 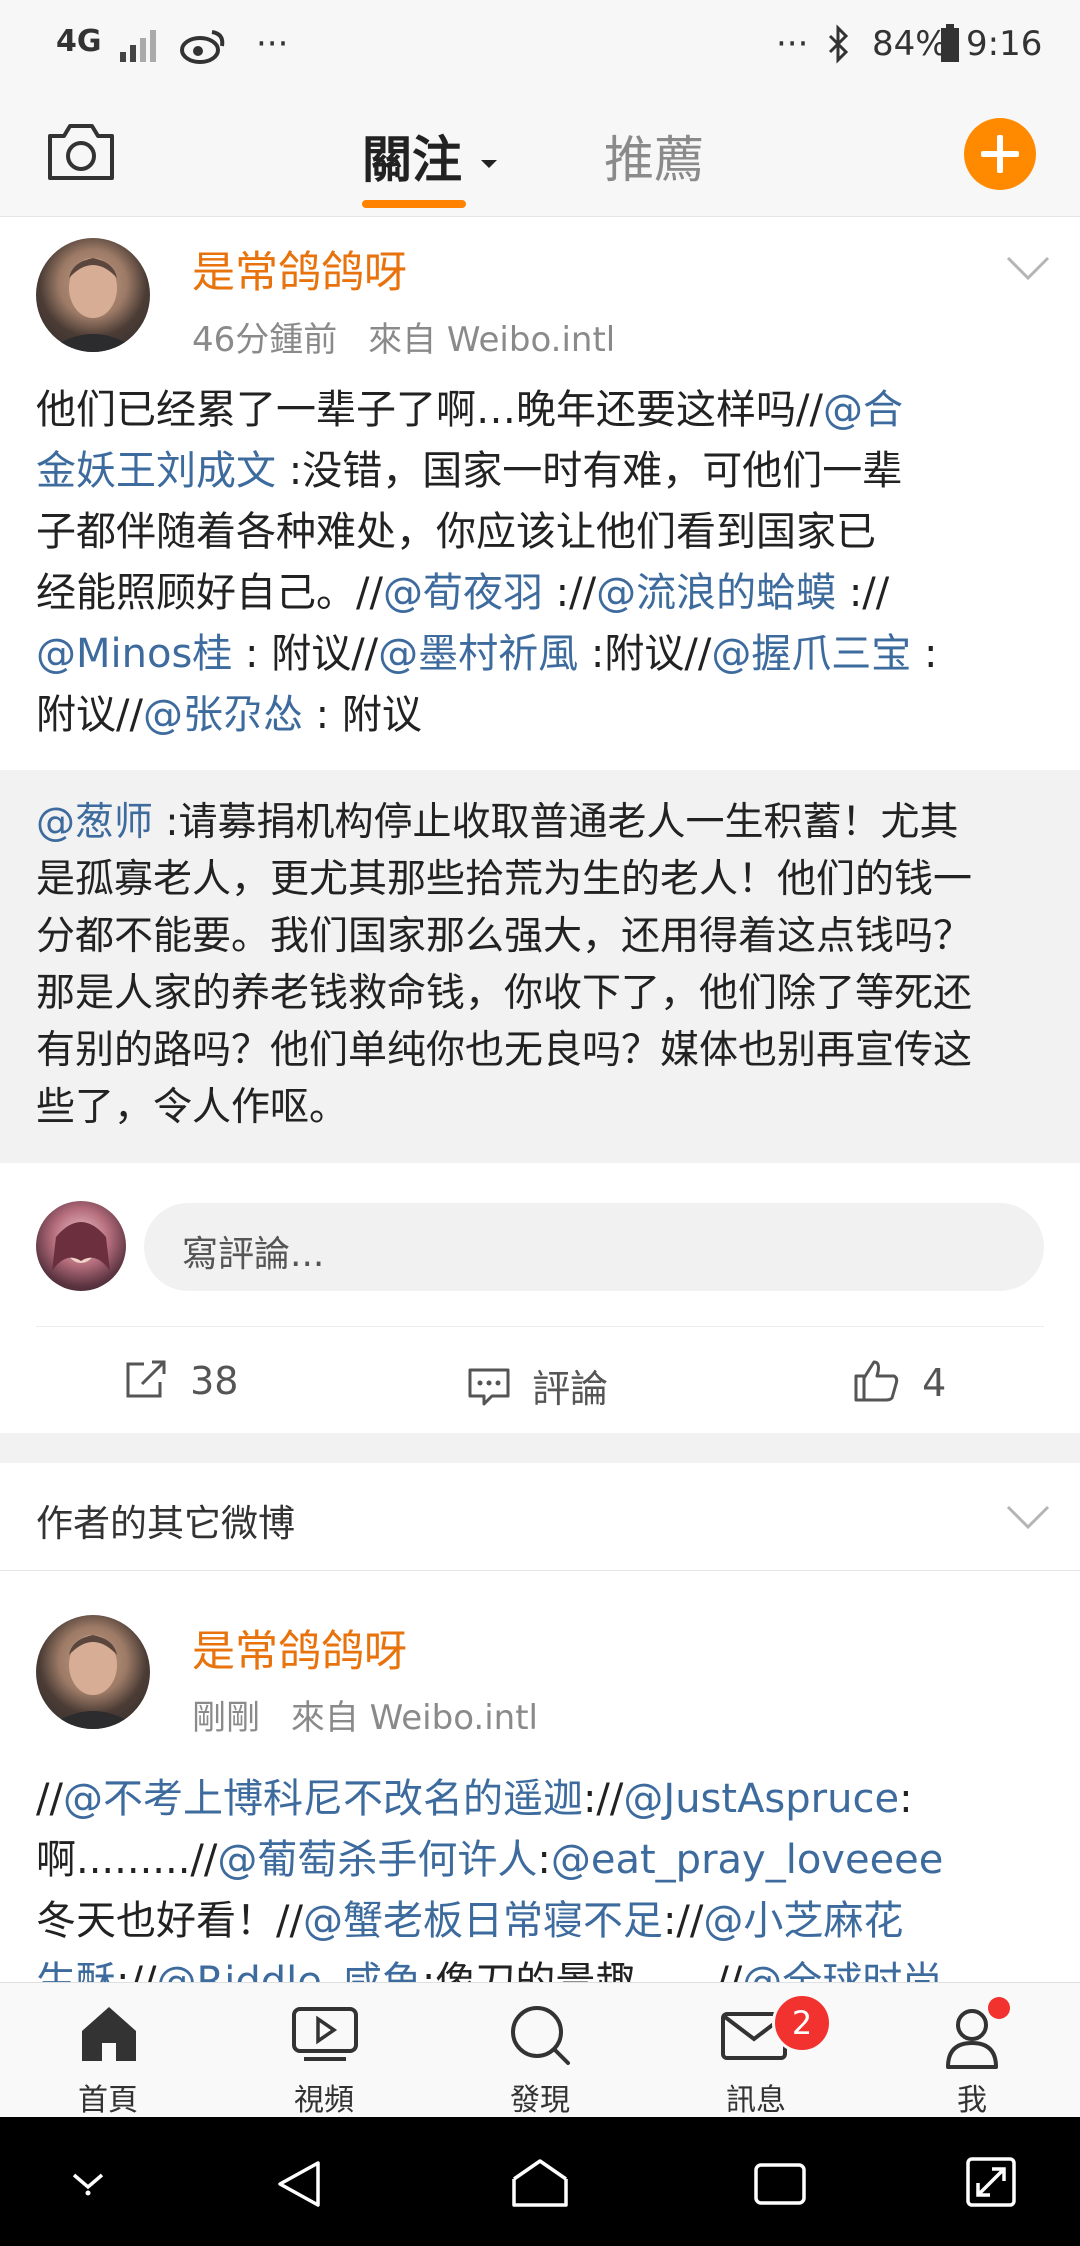 What do you see at coordinates (570, 1389) in the screenshot?
I see `comment-label: 評論` at bounding box center [570, 1389].